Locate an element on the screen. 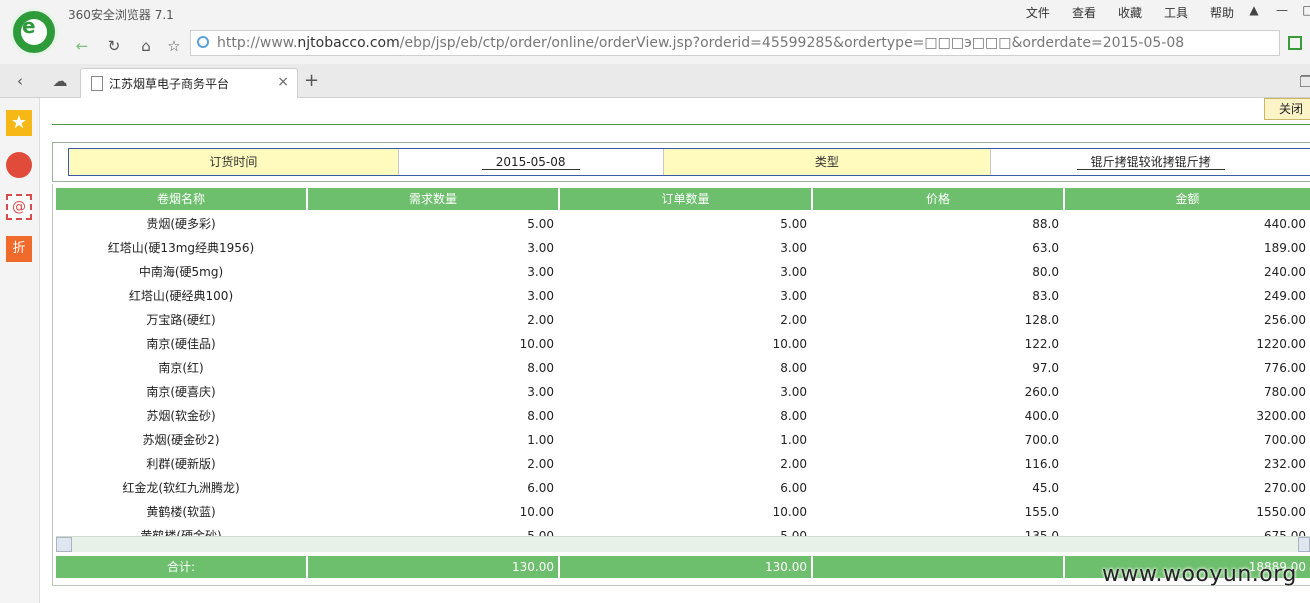  scroll-right-icon is located at coordinates (1304, 544).